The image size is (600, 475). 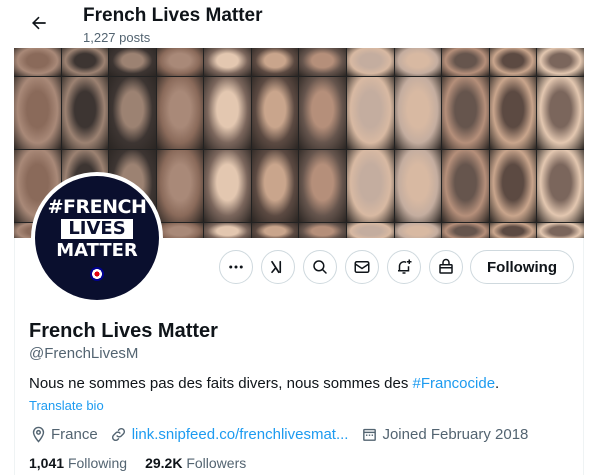 What do you see at coordinates (97, 206) in the screenshot?
I see `avatar-logo-line1: #FRENCH` at bounding box center [97, 206].